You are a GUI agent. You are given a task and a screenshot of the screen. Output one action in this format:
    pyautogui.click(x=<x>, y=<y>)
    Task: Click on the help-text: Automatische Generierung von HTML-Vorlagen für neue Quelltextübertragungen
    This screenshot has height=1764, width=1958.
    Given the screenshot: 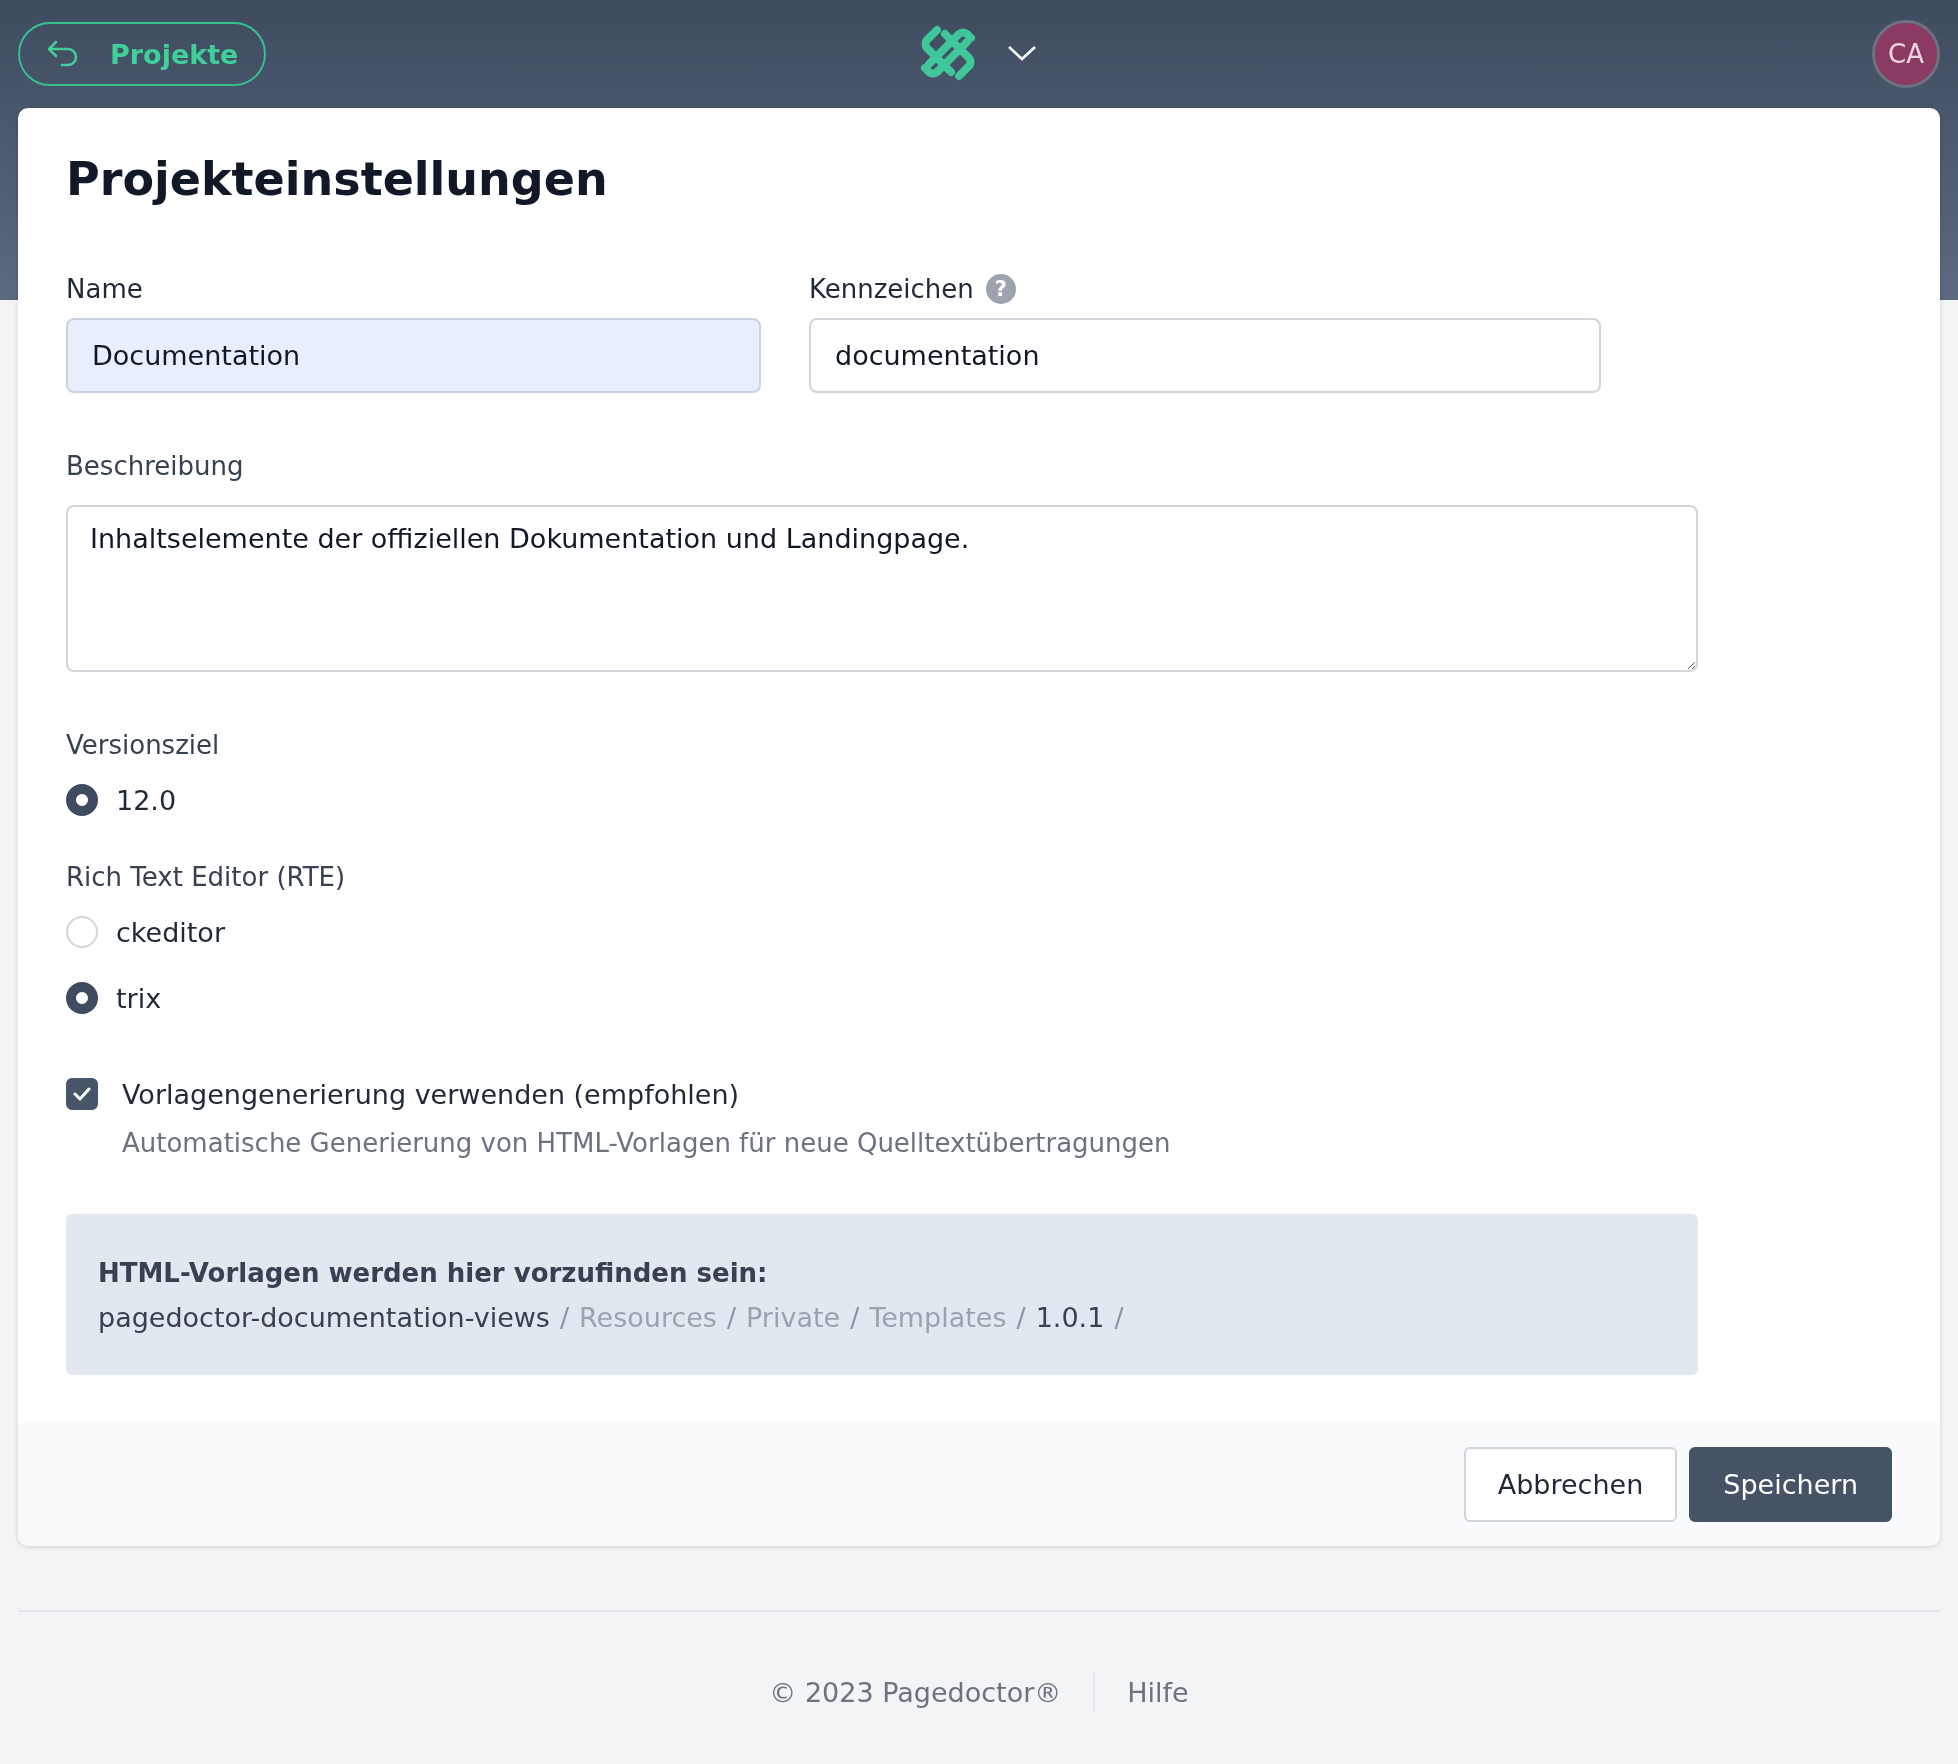 What is the action you would take?
    pyautogui.click(x=647, y=1143)
    